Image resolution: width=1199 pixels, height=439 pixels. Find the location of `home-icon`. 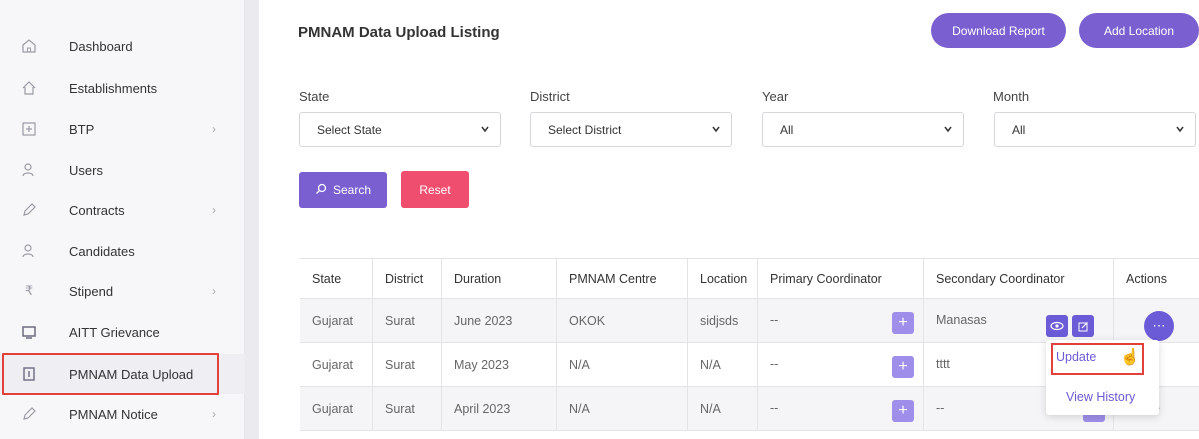

home-icon is located at coordinates (29, 46).